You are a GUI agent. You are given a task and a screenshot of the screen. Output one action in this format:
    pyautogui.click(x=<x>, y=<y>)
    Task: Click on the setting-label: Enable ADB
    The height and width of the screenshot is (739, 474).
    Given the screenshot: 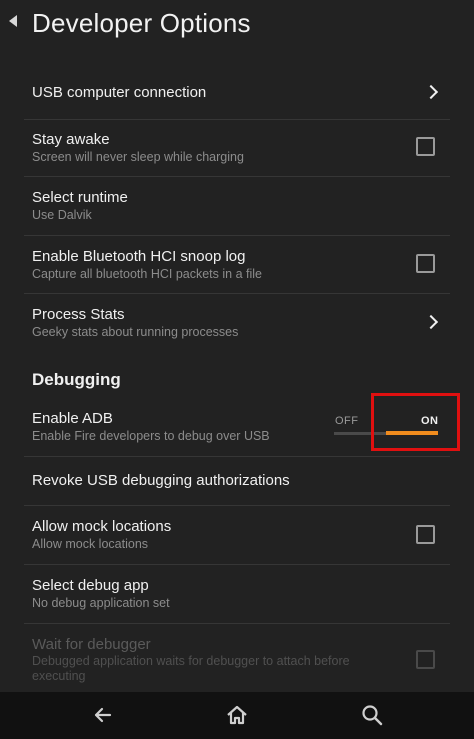 What is the action you would take?
    pyautogui.click(x=72, y=418)
    